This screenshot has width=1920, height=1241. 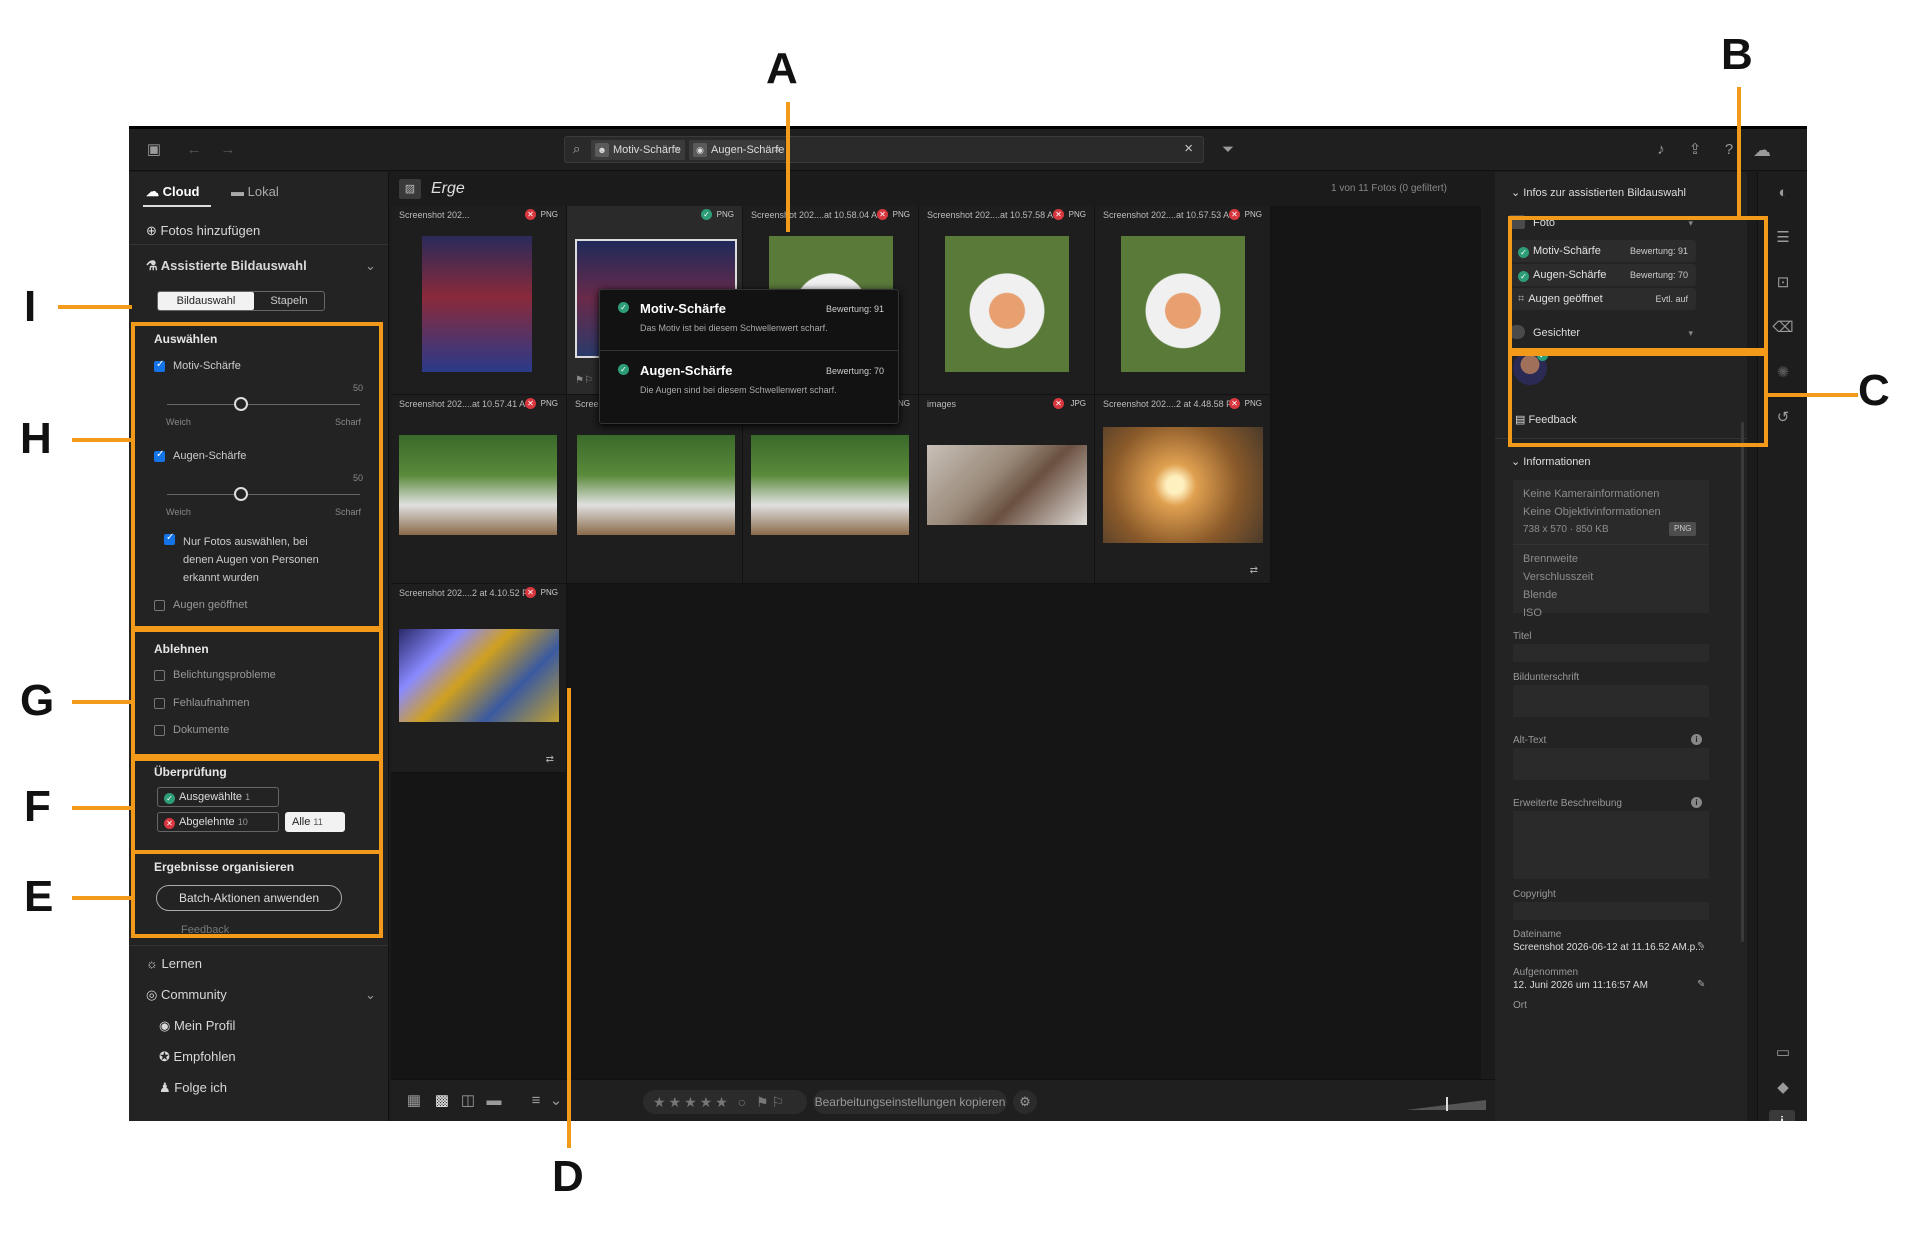 I want to click on bell-icon: ♪, so click(x=1661, y=150).